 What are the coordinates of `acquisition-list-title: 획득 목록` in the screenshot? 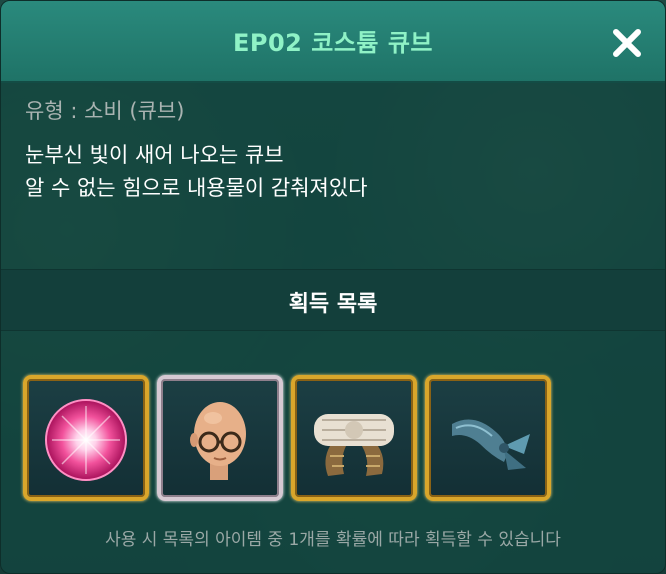 It's located at (333, 304).